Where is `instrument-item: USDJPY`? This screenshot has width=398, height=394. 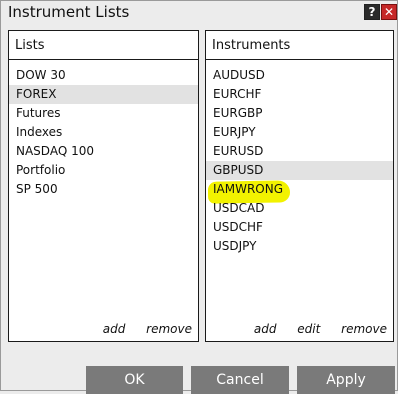 instrument-item: USDJPY is located at coordinates (299, 246).